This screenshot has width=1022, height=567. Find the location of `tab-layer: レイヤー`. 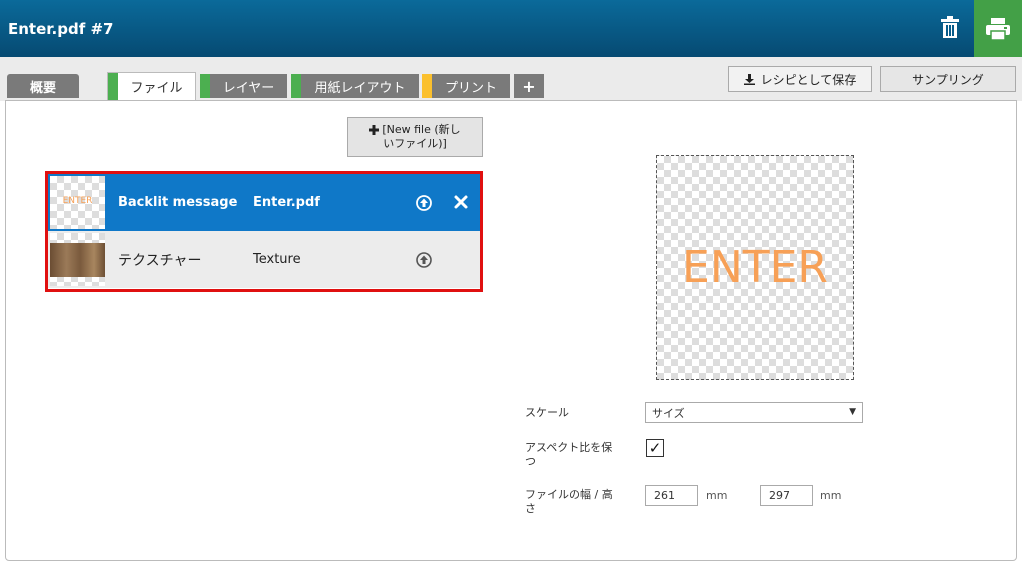

tab-layer: レイヤー is located at coordinates (243, 86).